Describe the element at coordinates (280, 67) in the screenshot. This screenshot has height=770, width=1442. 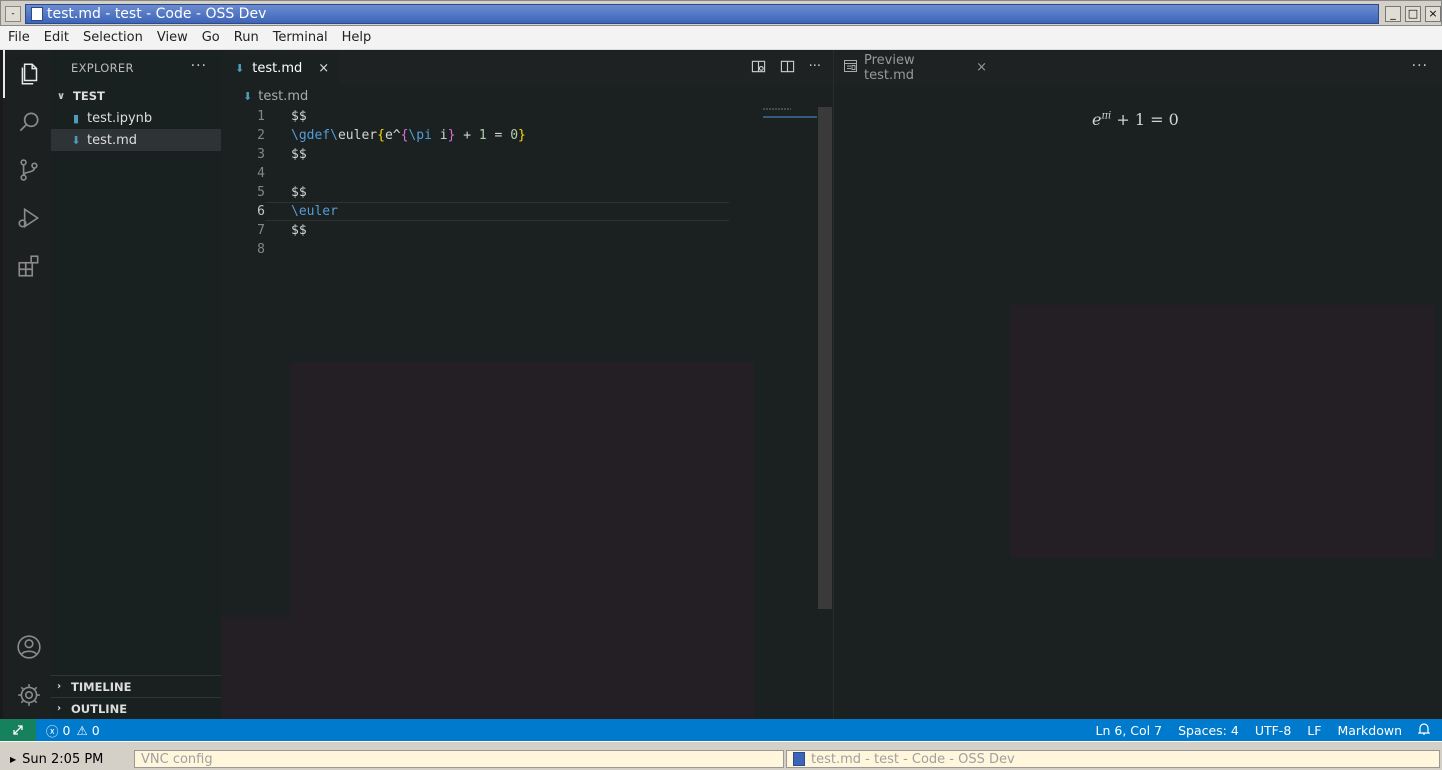
I see `tab-test-md: ⬇ test.md ×` at that location.